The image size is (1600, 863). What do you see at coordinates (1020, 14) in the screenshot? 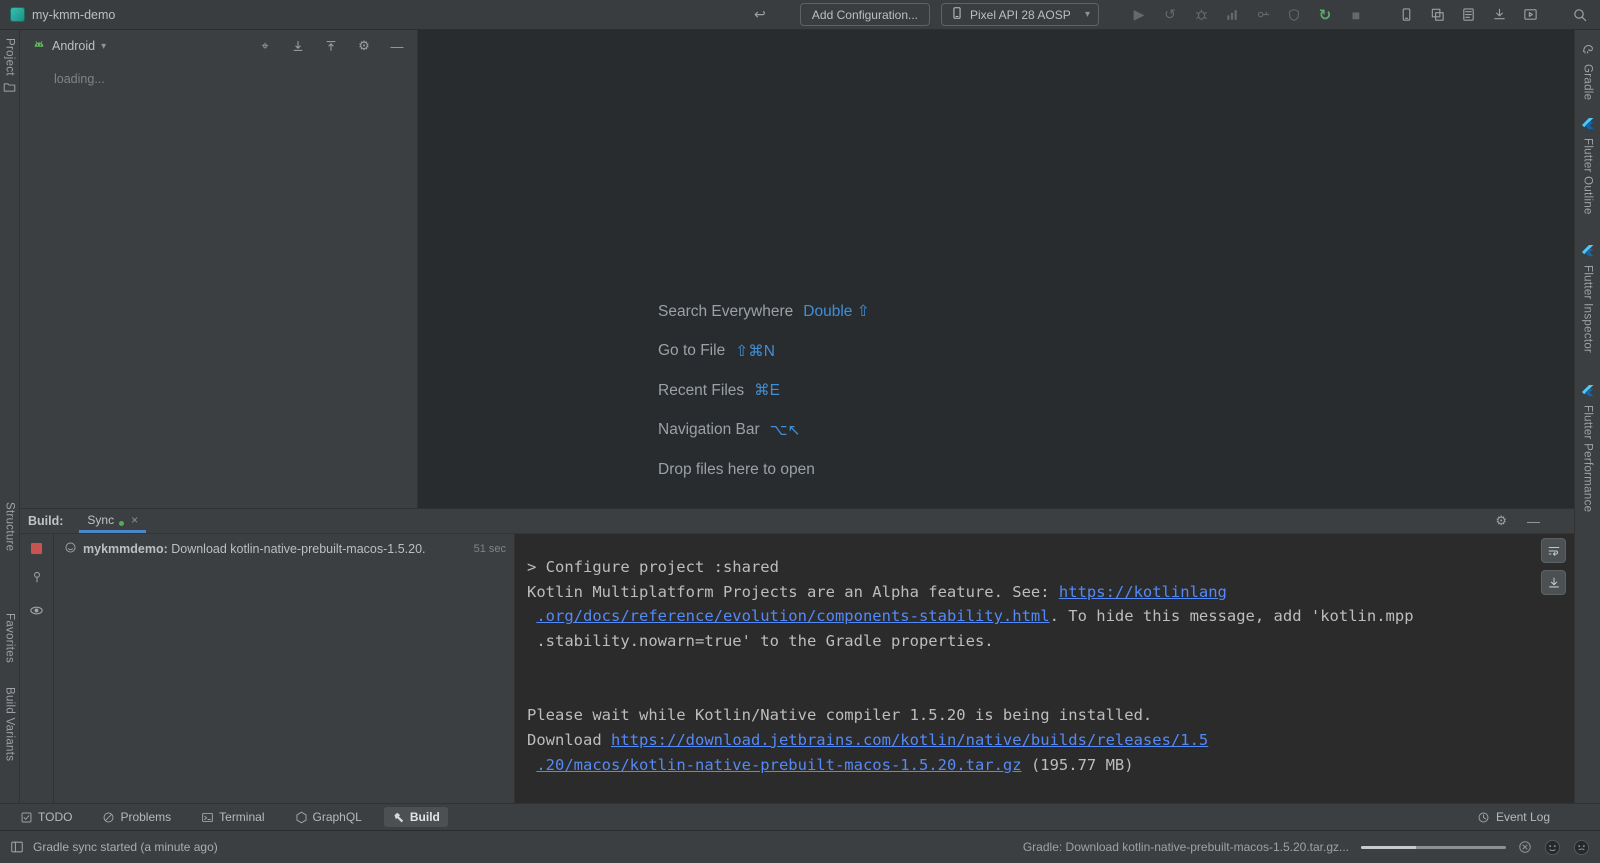
I see `device-selector: Pixel API 28 AOSP ▾` at bounding box center [1020, 14].